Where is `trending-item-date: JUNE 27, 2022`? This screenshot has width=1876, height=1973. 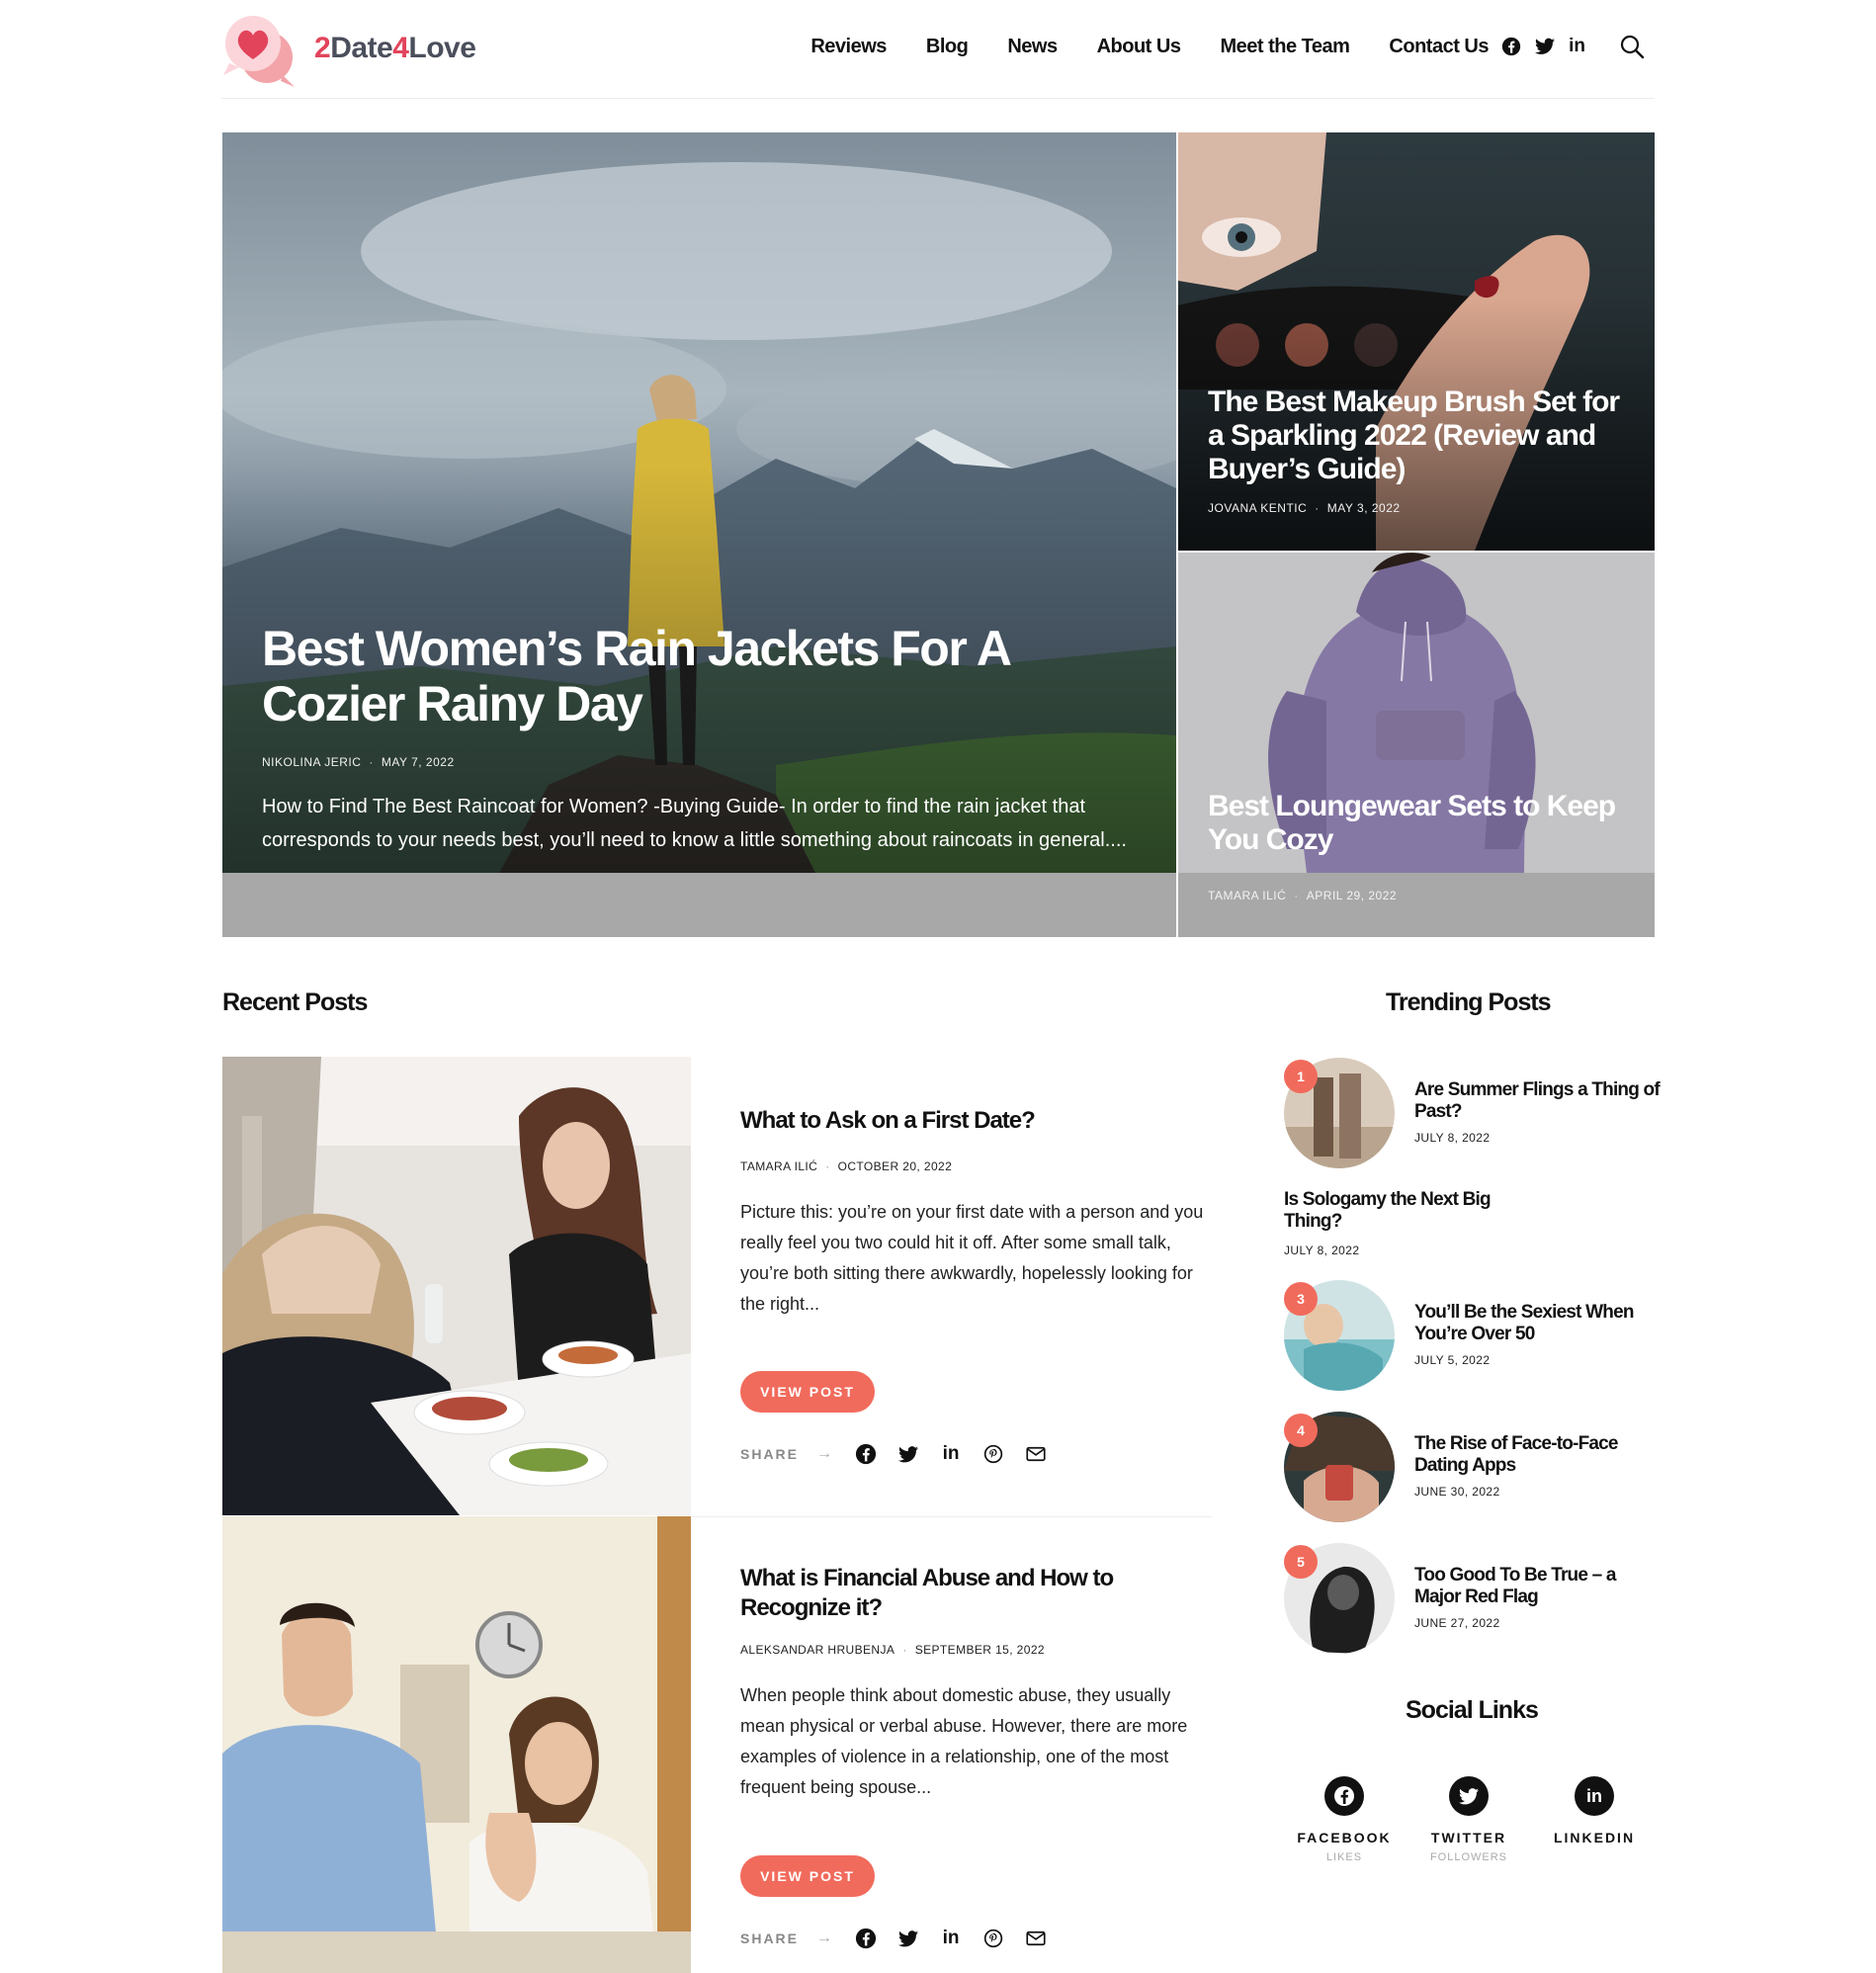 trending-item-date: JUNE 27, 2022 is located at coordinates (1457, 1623).